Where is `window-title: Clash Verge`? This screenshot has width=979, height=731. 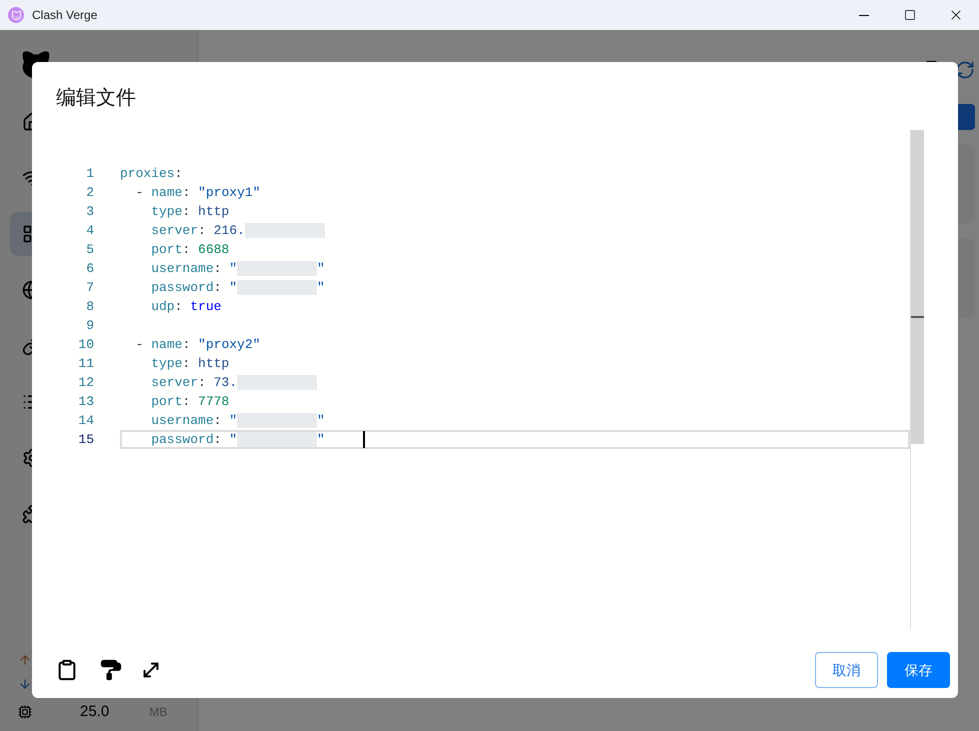
window-title: Clash Verge is located at coordinates (65, 15).